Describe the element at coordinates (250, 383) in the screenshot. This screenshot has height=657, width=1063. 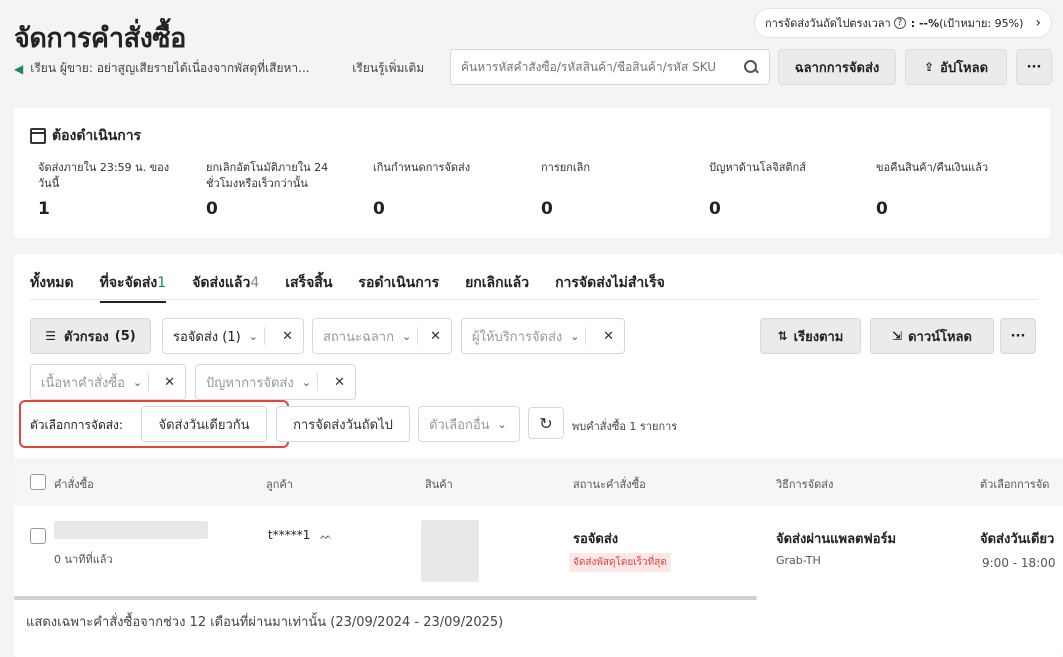
I see `shipping-issue-placeholder: ปัญหาการจัดส่ง` at that location.